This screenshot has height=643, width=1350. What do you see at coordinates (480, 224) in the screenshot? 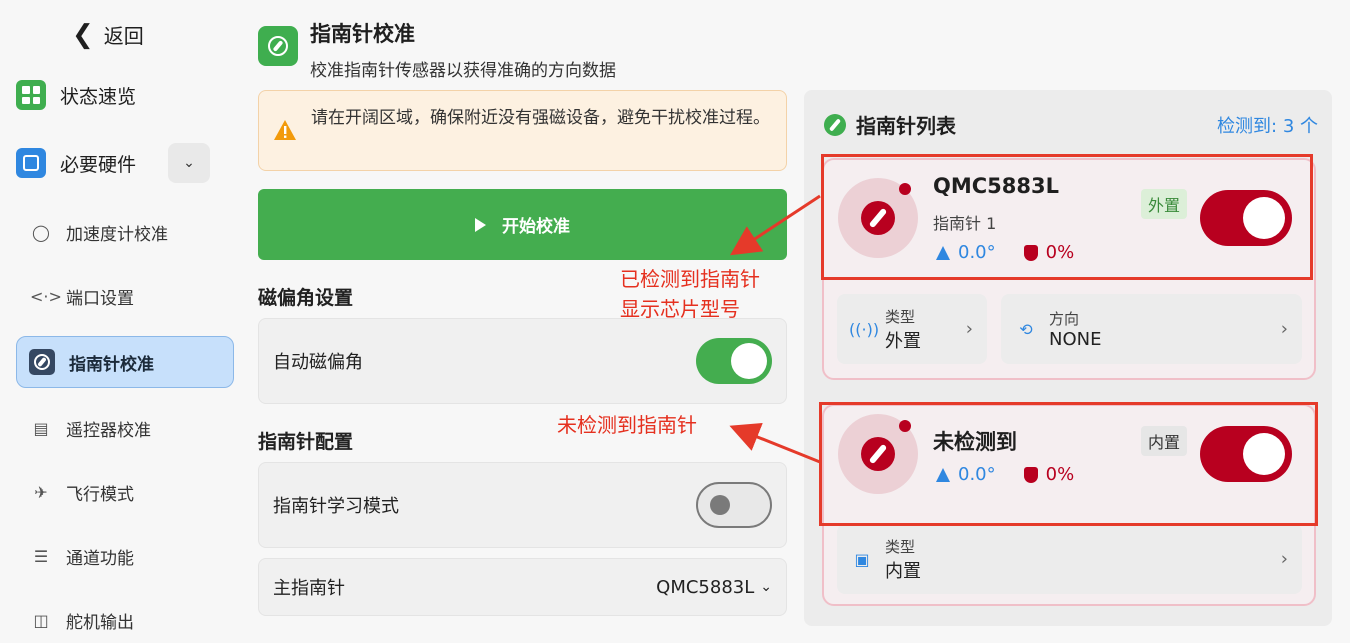
I see `play-icon` at bounding box center [480, 224].